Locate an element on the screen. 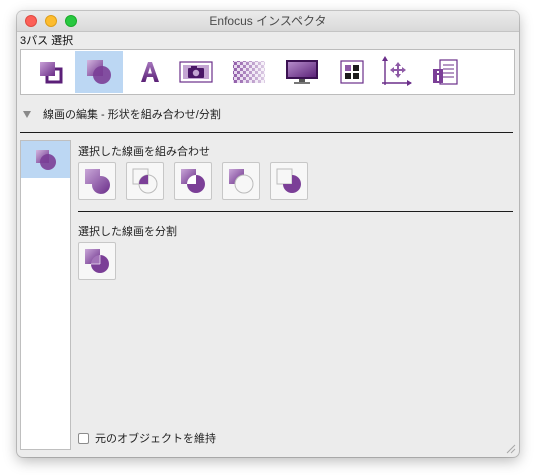  minus-front-icon is located at coordinates (241, 181).